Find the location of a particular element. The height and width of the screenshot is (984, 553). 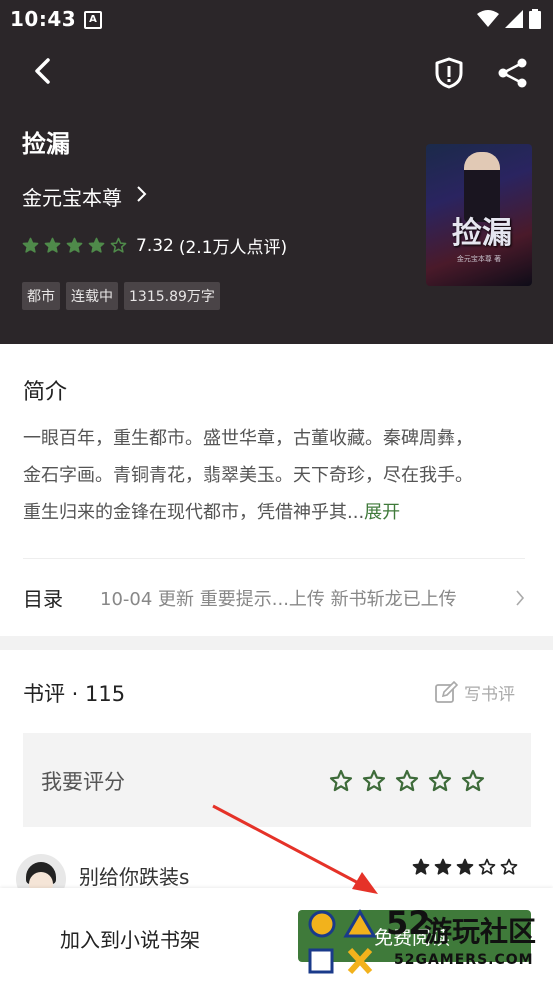

rate-label: 我要评分 is located at coordinates (83, 782).